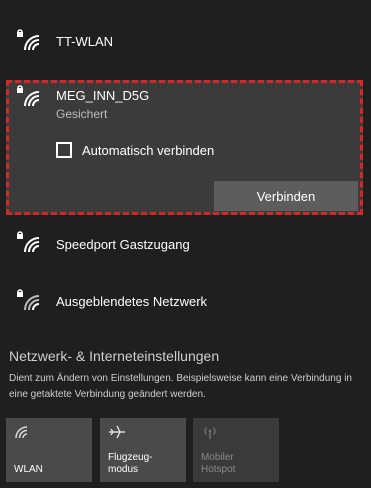 The image size is (371, 488). What do you see at coordinates (130, 457) in the screenshot?
I see `airplane-label-line1: Flugzeug-` at bounding box center [130, 457].